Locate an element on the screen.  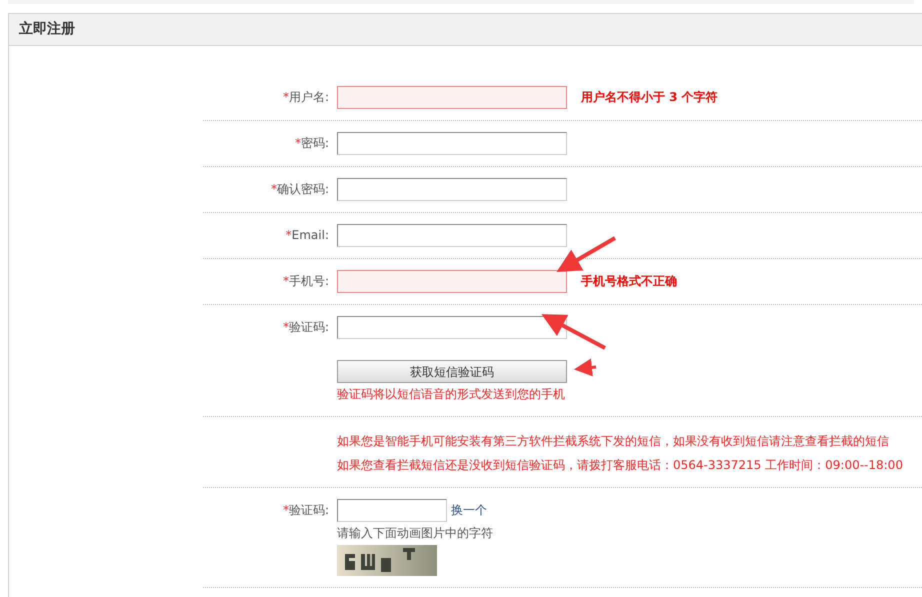
captcha-hint: 请输入下面动画图片中的字符 is located at coordinates (415, 533).